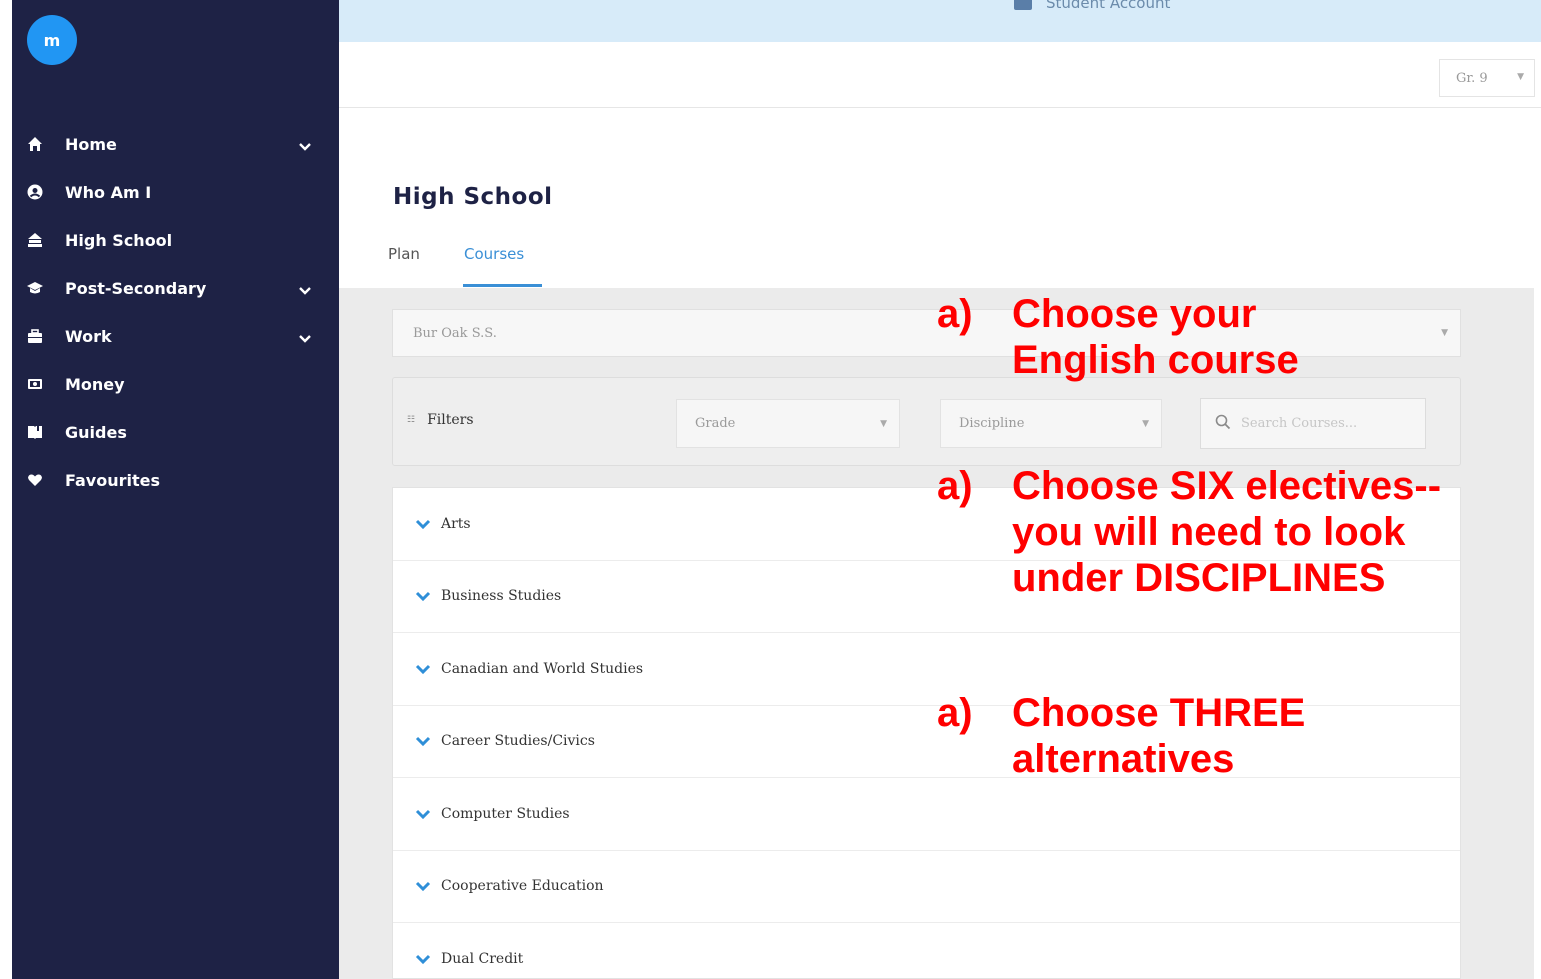 This screenshot has height=979, width=1541. I want to click on sidebar-item-label: Who Am I, so click(108, 192).